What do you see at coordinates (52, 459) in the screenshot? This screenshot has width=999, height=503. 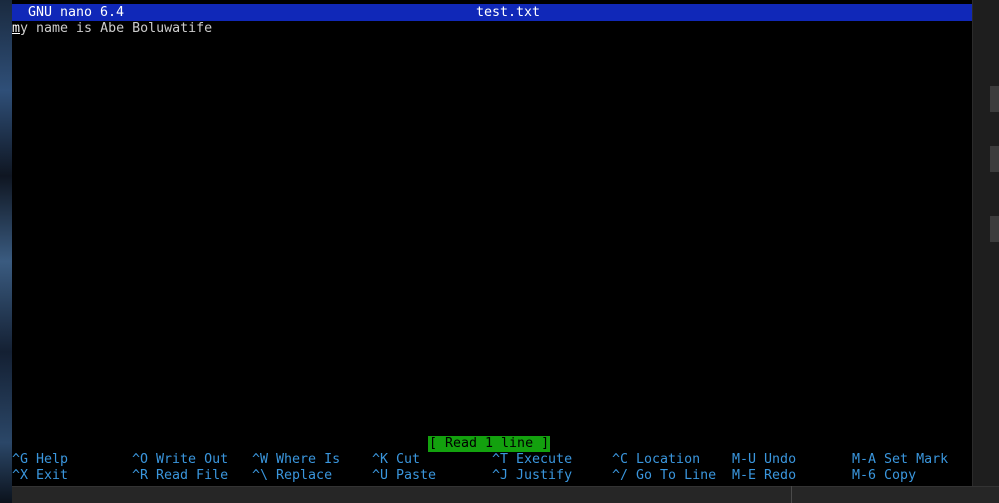 I see `shortcut-label: Help` at bounding box center [52, 459].